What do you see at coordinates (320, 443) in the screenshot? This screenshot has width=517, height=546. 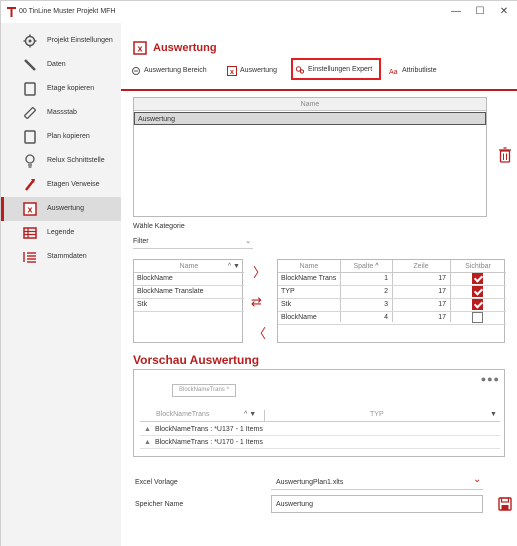 I see `group-row: ▲ BlockNameTrans : *U170 - 1 Items` at bounding box center [320, 443].